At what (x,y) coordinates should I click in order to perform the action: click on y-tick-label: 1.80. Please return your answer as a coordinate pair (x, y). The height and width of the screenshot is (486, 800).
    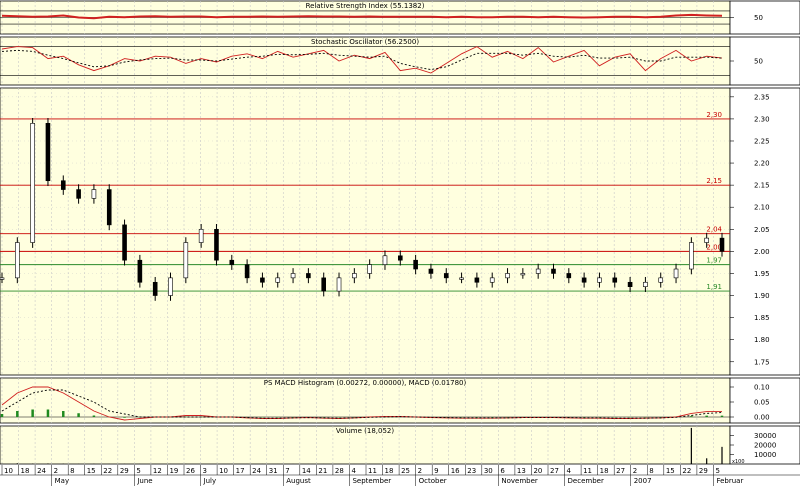
    Looking at the image, I should click on (762, 340).